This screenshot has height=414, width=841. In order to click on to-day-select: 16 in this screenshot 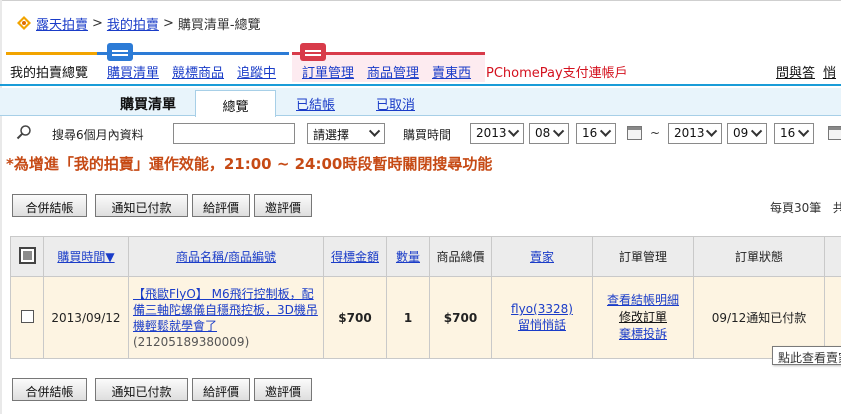, I will do `click(794, 133)`.